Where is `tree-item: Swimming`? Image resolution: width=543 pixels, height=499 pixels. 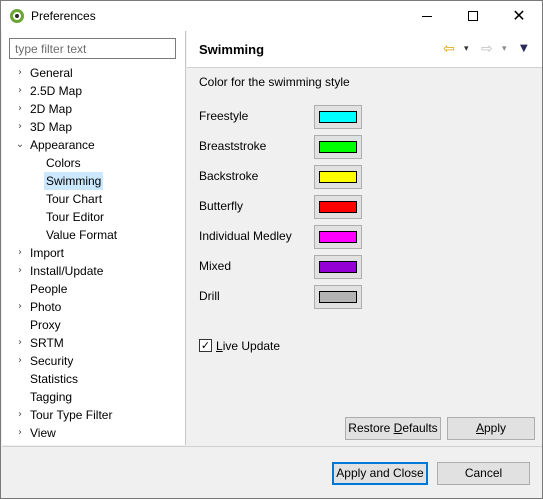 tree-item: Swimming is located at coordinates (74, 181).